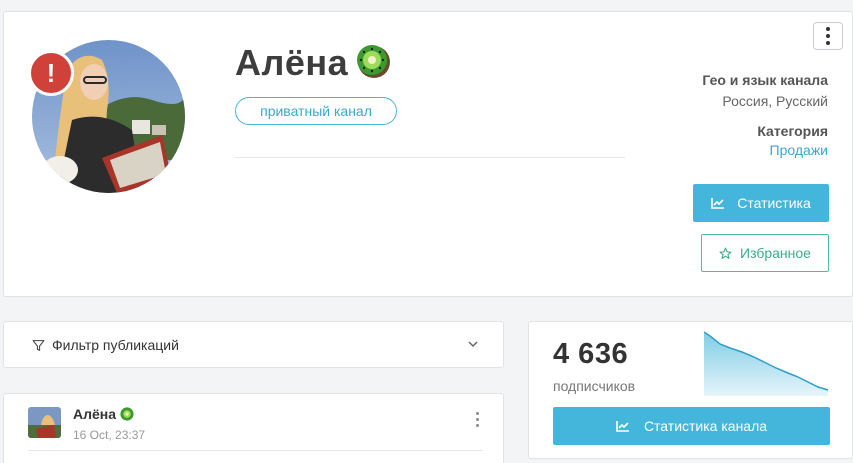  I want to click on category-link: Продажи, so click(799, 150).